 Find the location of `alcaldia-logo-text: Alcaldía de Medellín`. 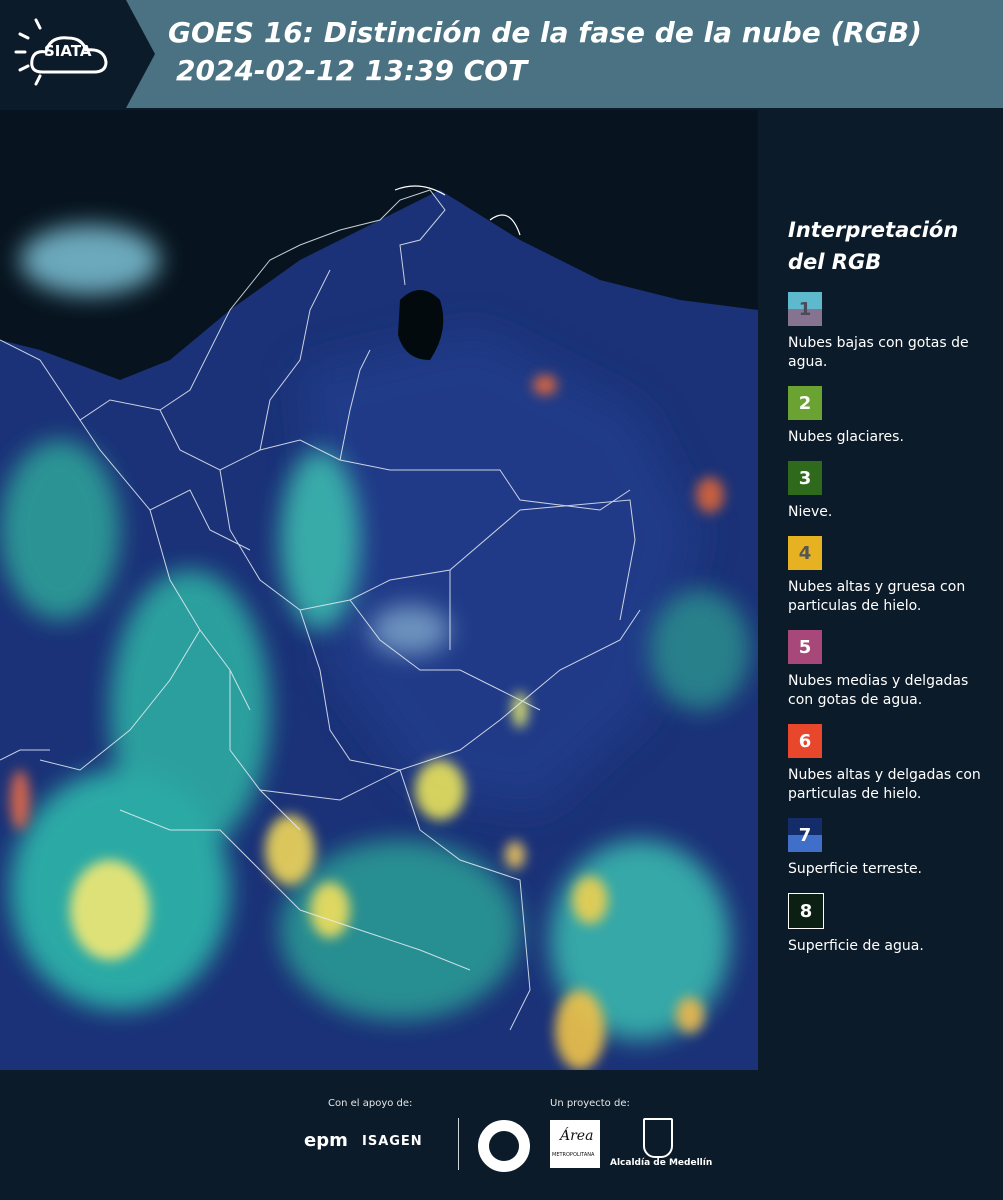

alcaldia-logo-text: Alcaldía de Medellín is located at coordinates (661, 1163).